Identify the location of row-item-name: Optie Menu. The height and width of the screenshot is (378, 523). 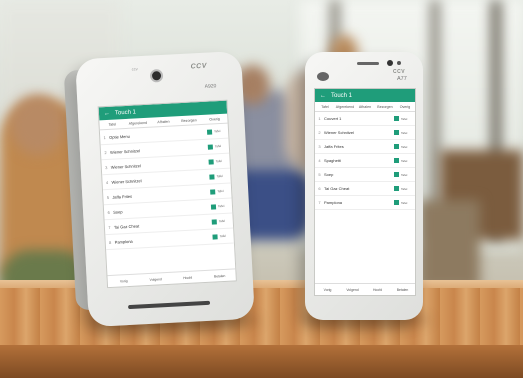
(119, 136).